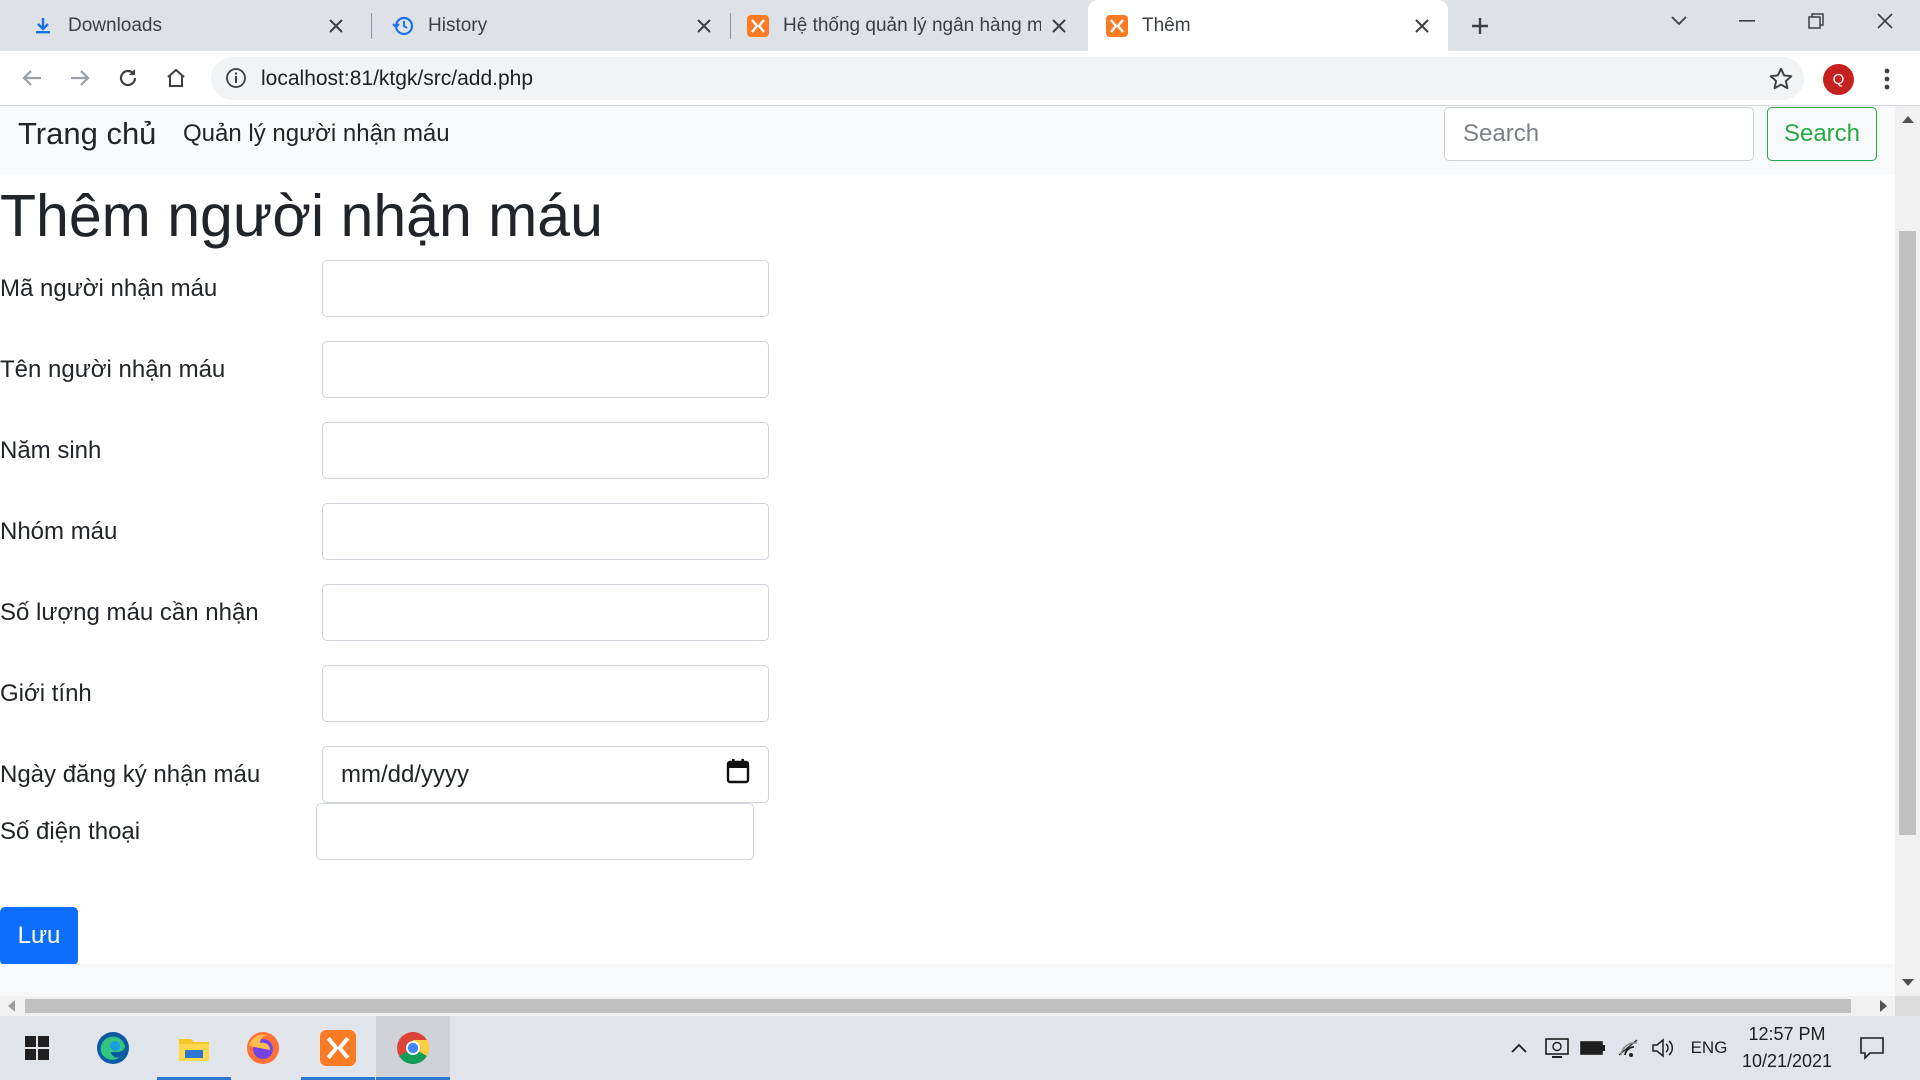 The width and height of the screenshot is (1920, 1080). I want to click on close-window-button, so click(1885, 21).